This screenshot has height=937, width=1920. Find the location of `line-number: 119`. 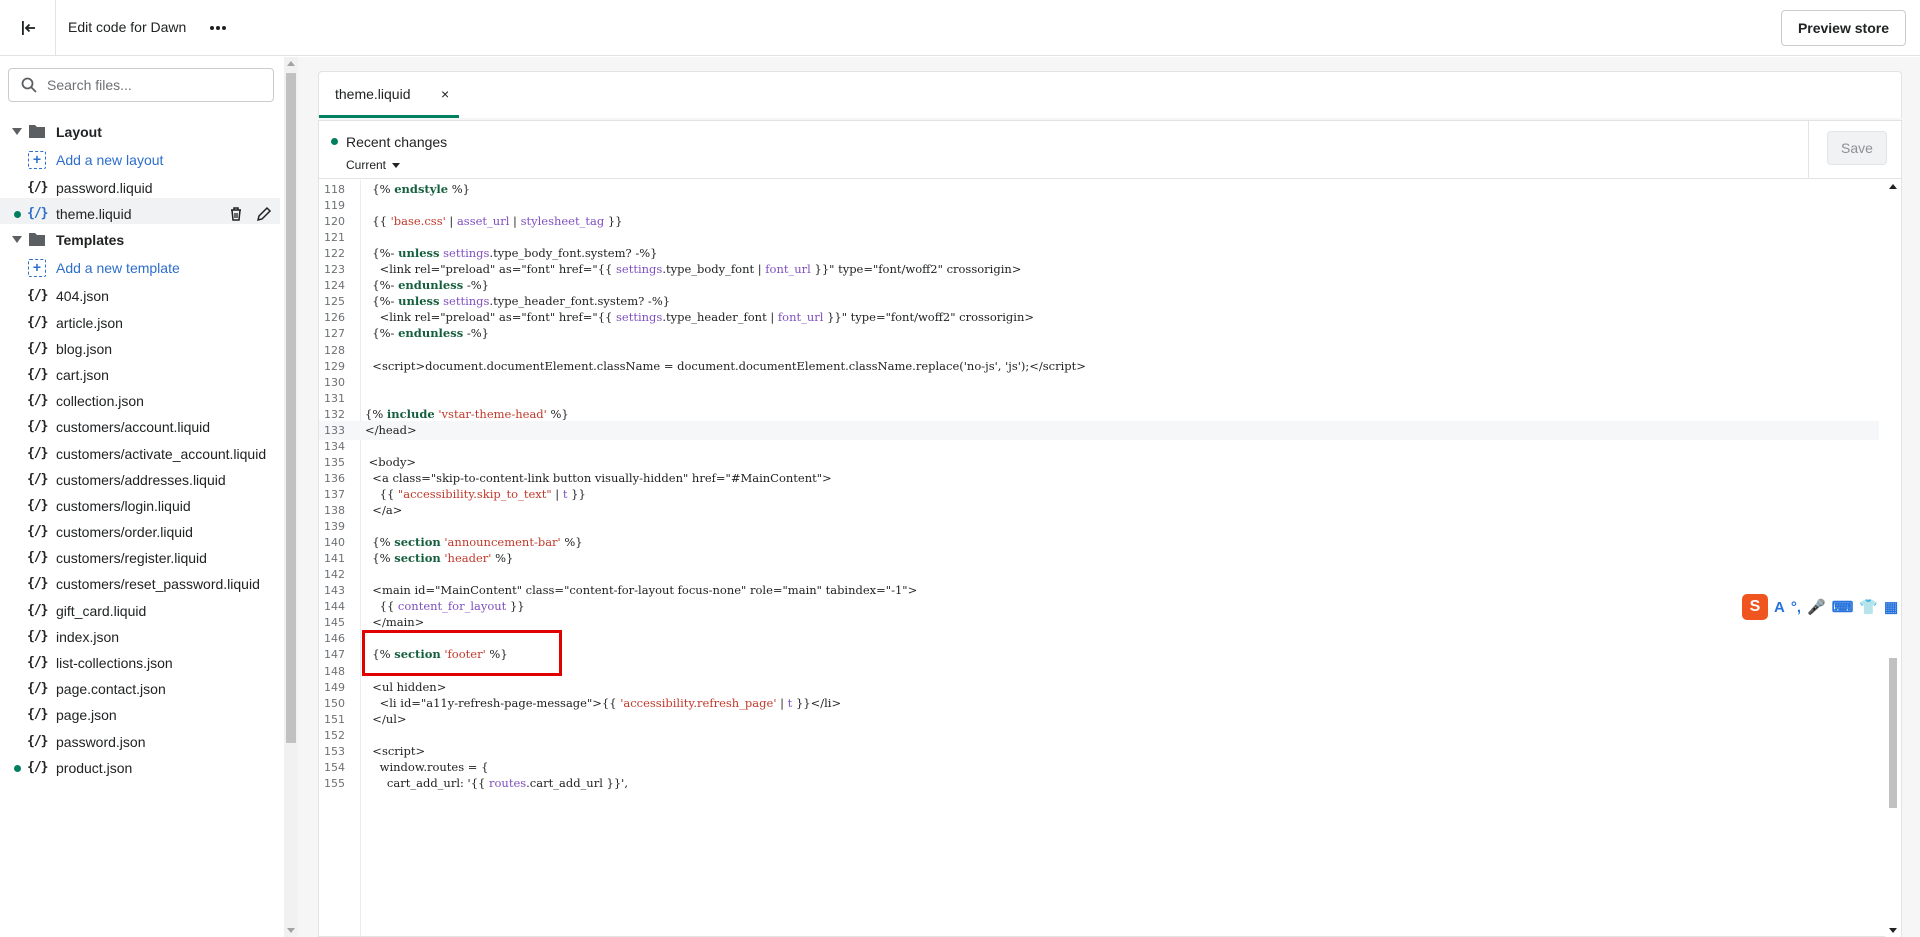

line-number: 119 is located at coordinates (334, 206).